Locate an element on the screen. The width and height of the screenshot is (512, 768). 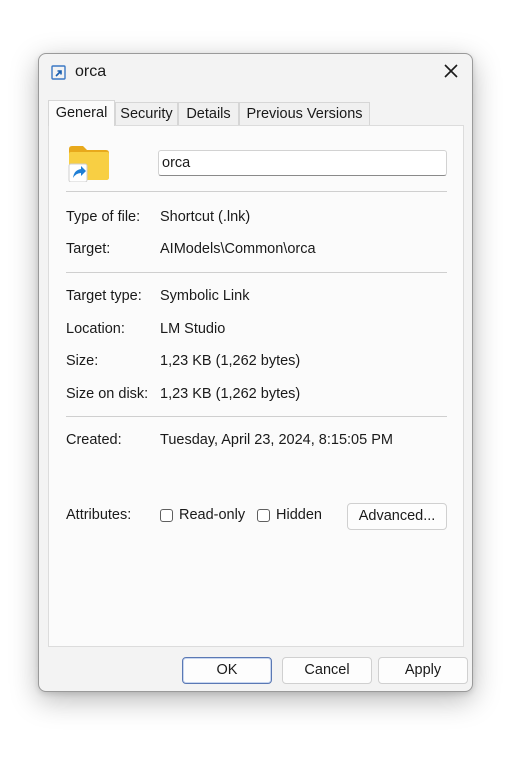
target-value: AIModels\Common\orca is located at coordinates (238, 249).